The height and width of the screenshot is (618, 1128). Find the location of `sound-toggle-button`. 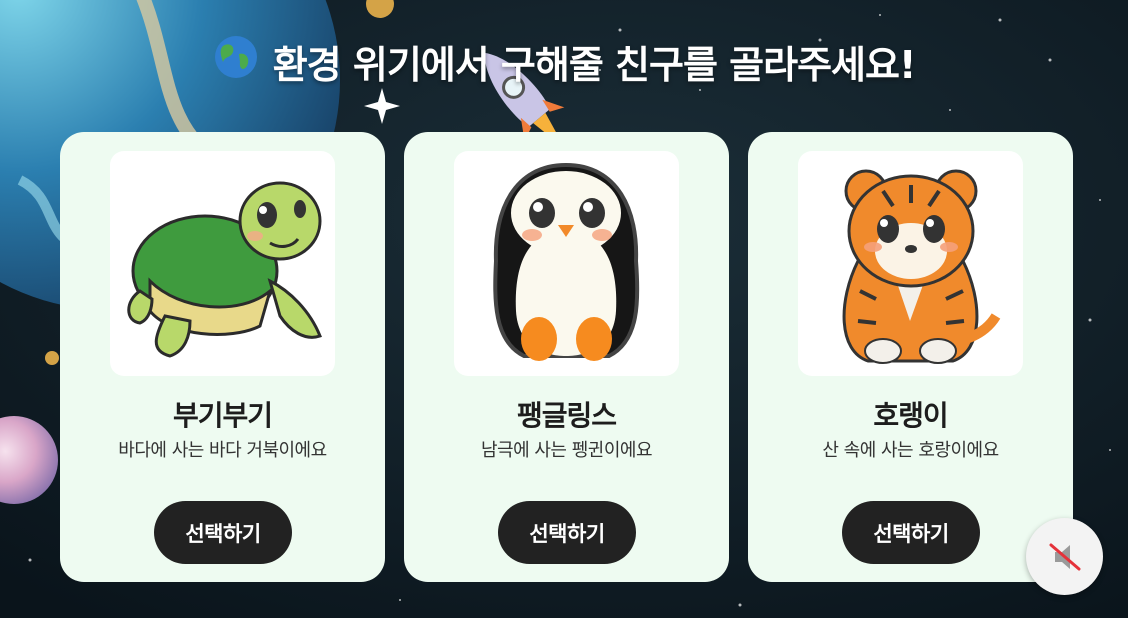

sound-toggle-button is located at coordinates (1064, 556).